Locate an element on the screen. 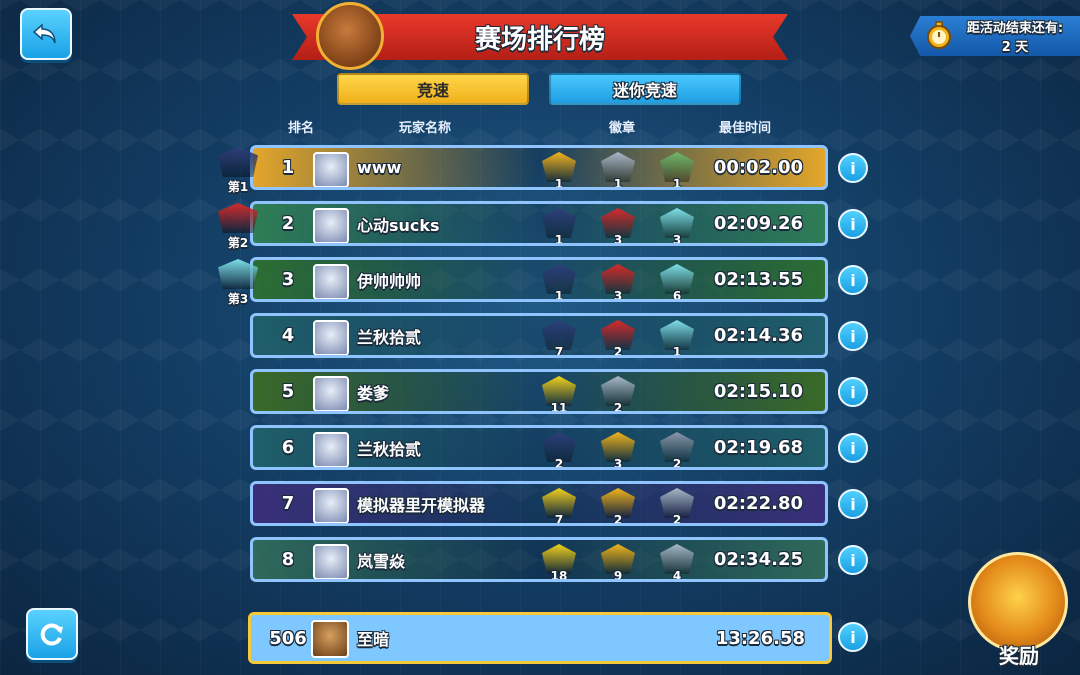 The height and width of the screenshot is (675, 1080). row-rank: 1 is located at coordinates (288, 167).